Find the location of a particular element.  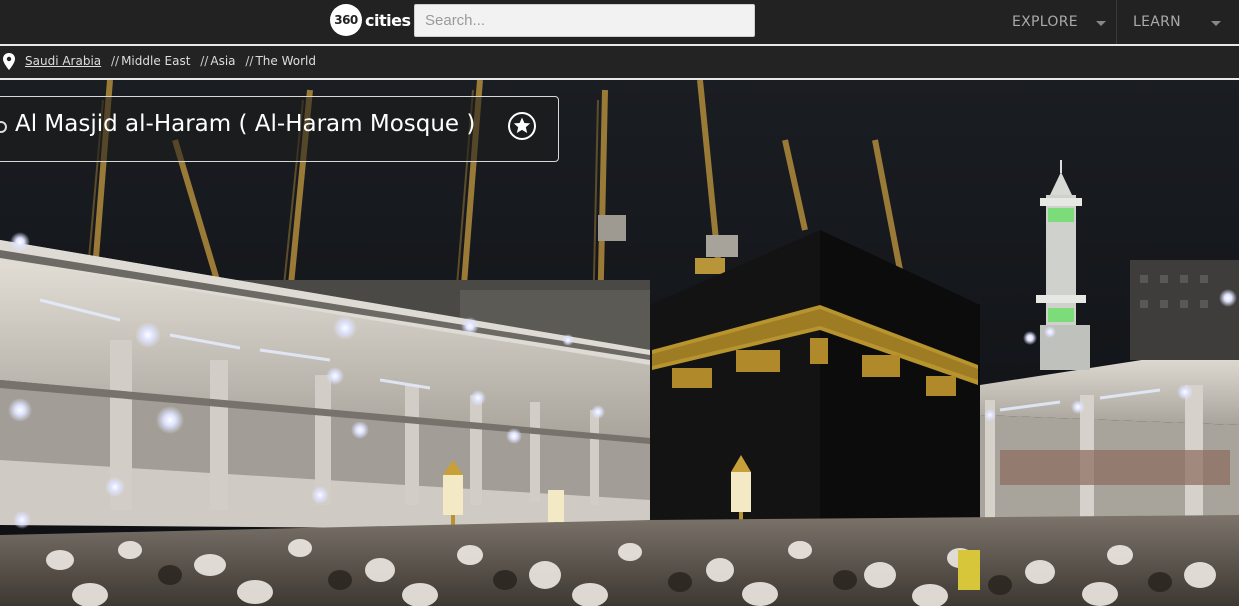

nav-explore-menu: EXPLORE is located at coordinates (1059, 22).